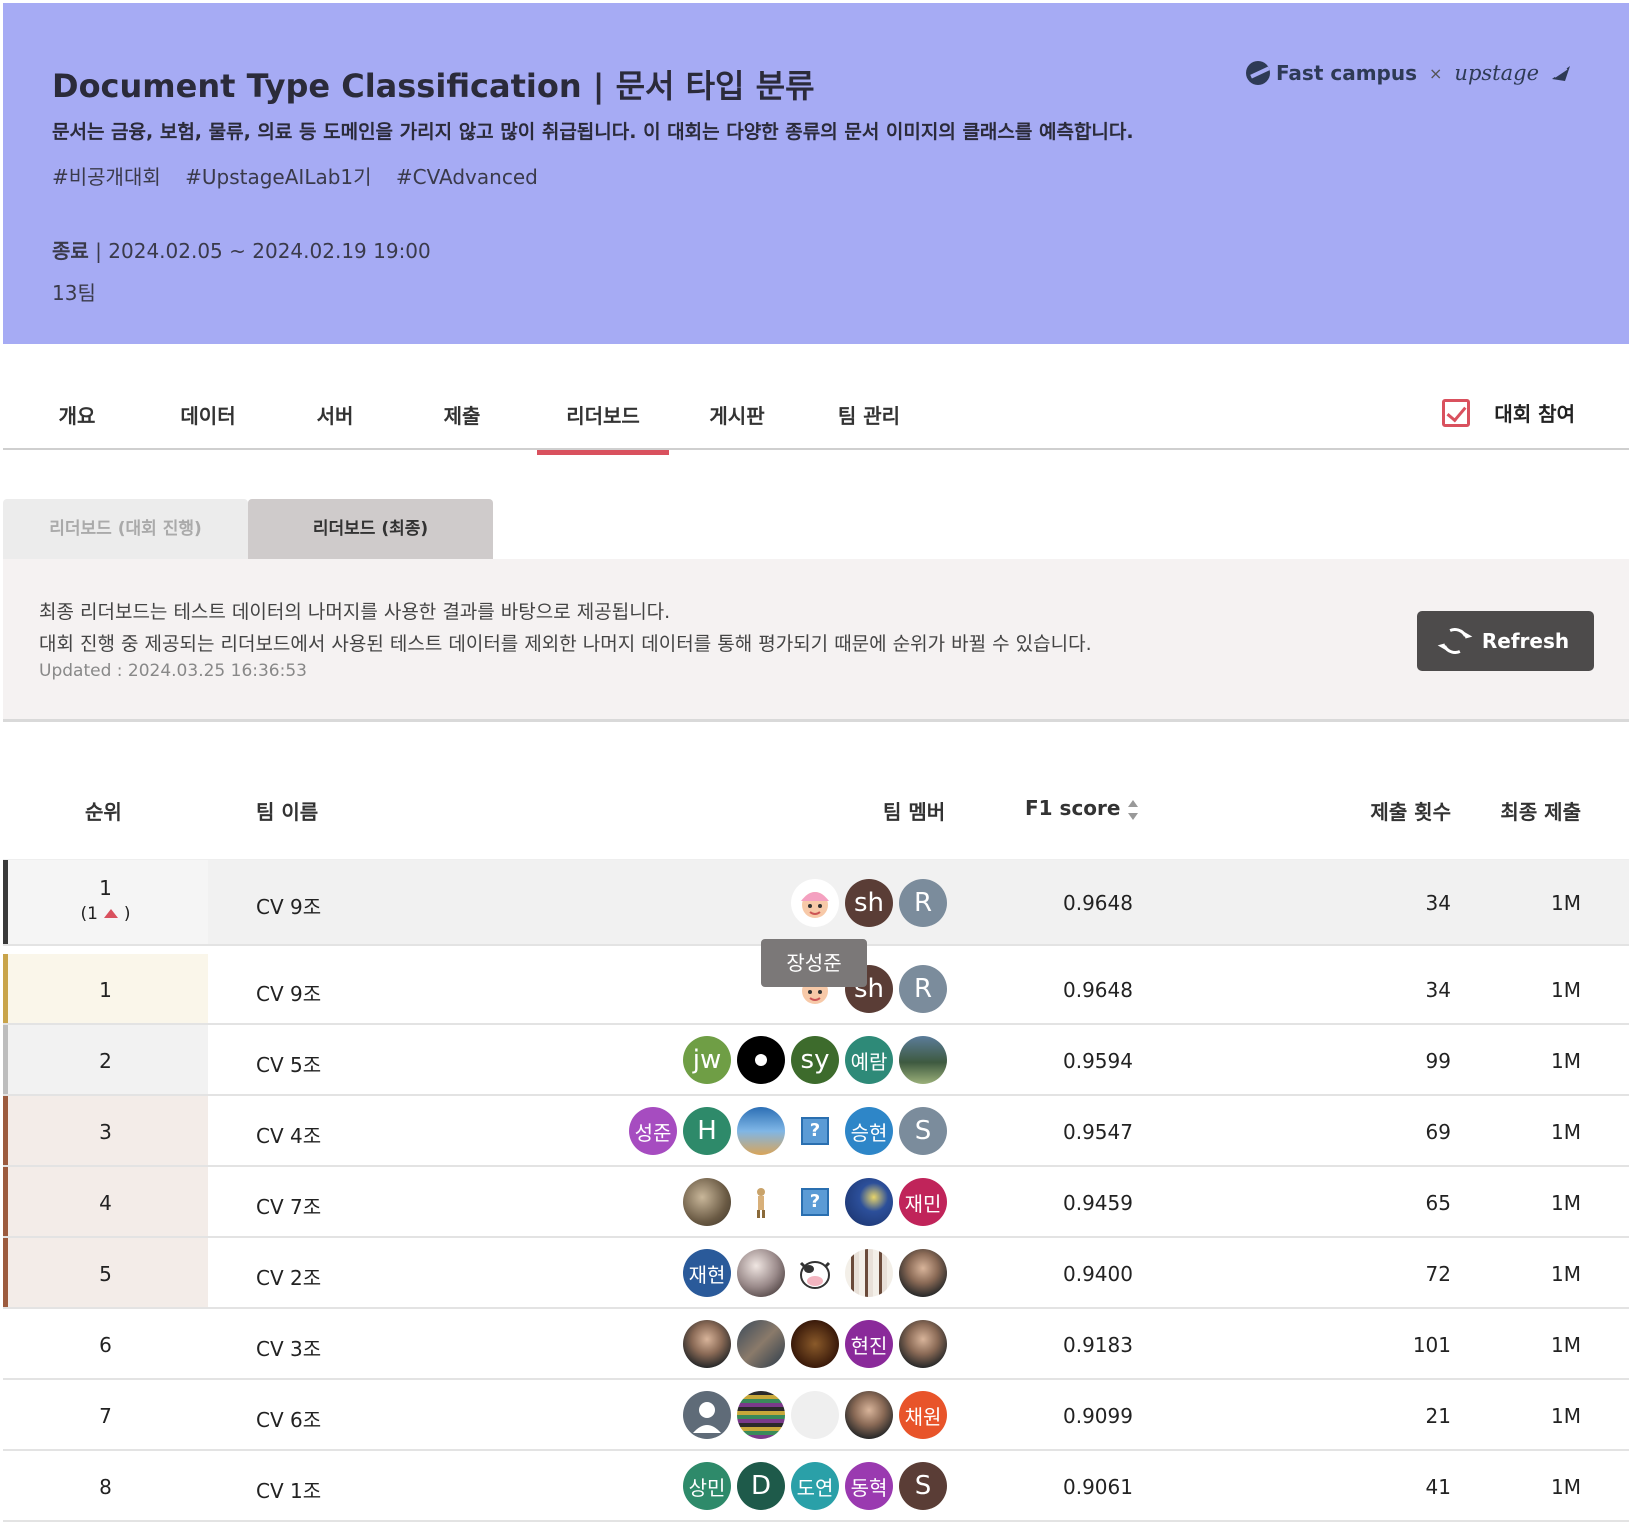 The height and width of the screenshot is (1534, 1632). Describe the element at coordinates (1098, 1203) in the screenshot. I see `f1-score: 0.9459` at that location.